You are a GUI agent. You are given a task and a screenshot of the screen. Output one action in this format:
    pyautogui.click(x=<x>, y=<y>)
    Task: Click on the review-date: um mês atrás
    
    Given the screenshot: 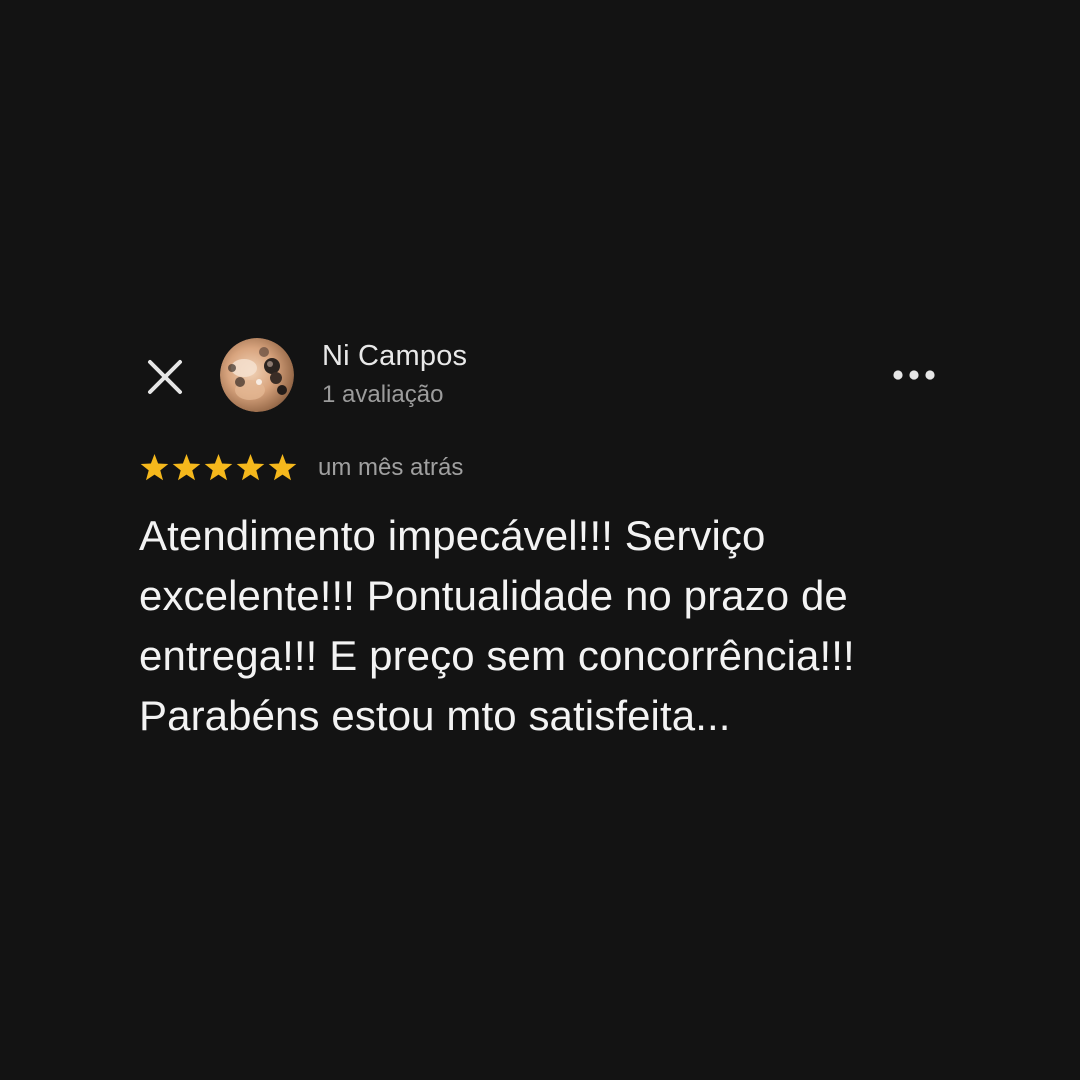 What is the action you would take?
    pyautogui.click(x=391, y=467)
    